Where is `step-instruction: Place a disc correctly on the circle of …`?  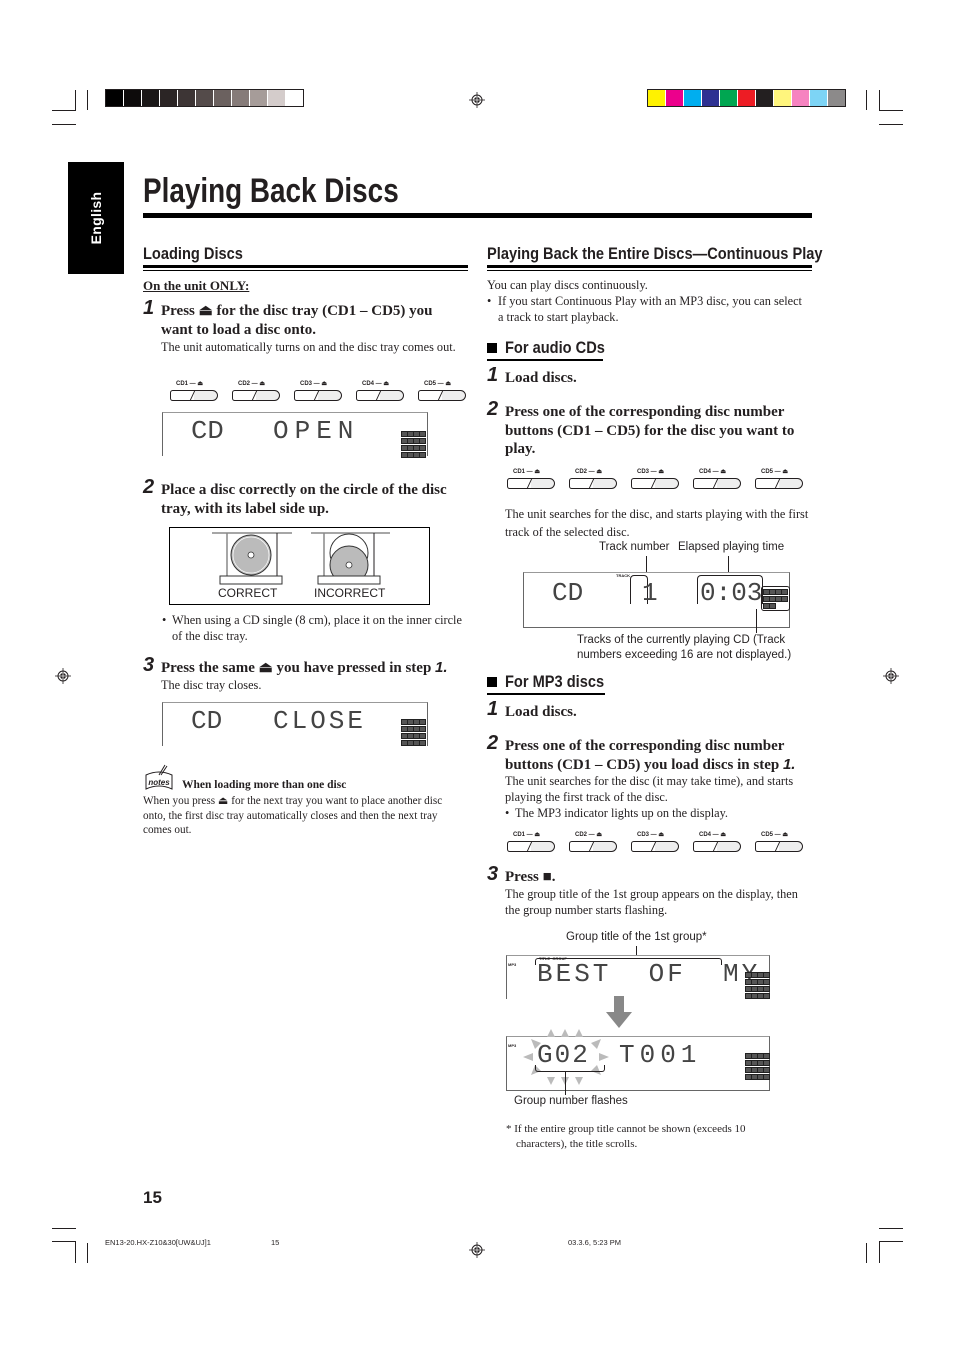
step-instruction: Place a disc correctly on the circle of … is located at coordinates (304, 499).